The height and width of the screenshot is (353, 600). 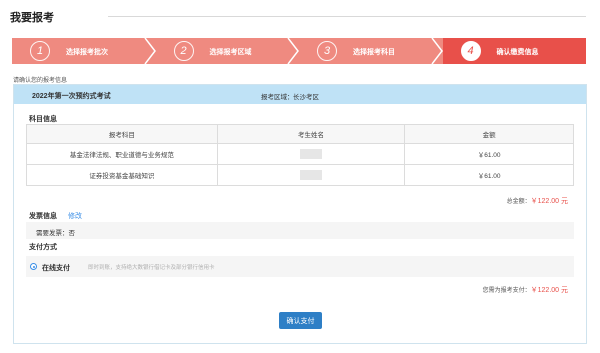 I want to click on exam-name: 2022年第一次预约式考试, so click(x=71, y=96).